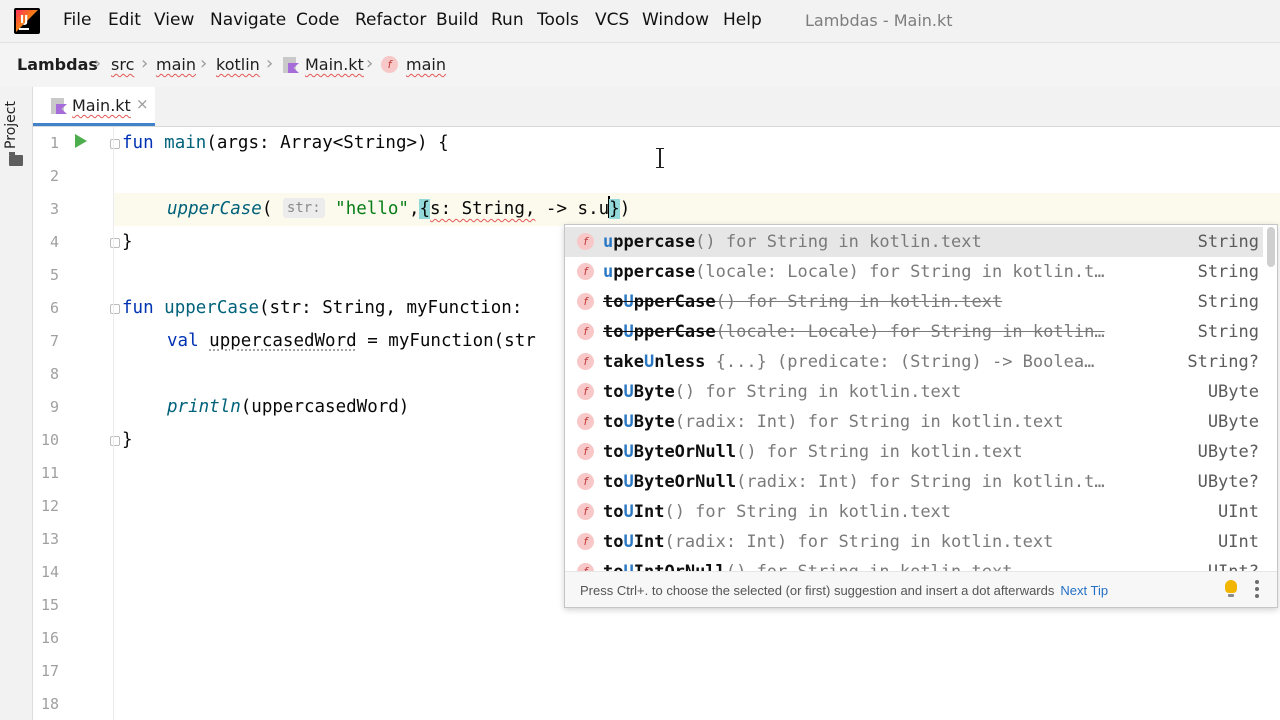 This screenshot has height=720, width=1280. I want to click on menu-run: Run, so click(507, 20).